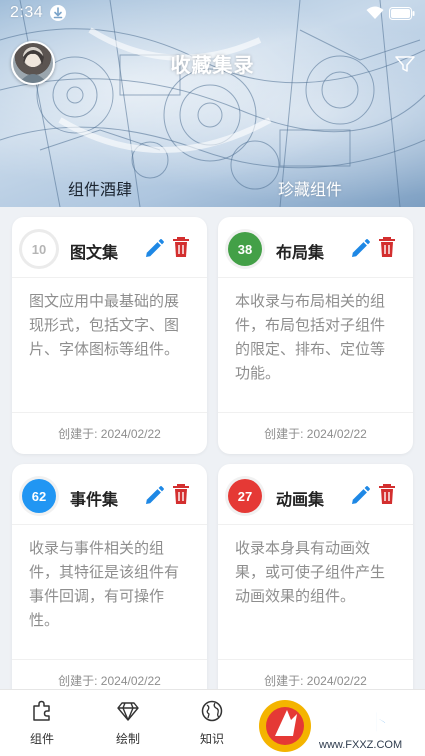 The image size is (425, 756). I want to click on count-badge: 10, so click(39, 249).